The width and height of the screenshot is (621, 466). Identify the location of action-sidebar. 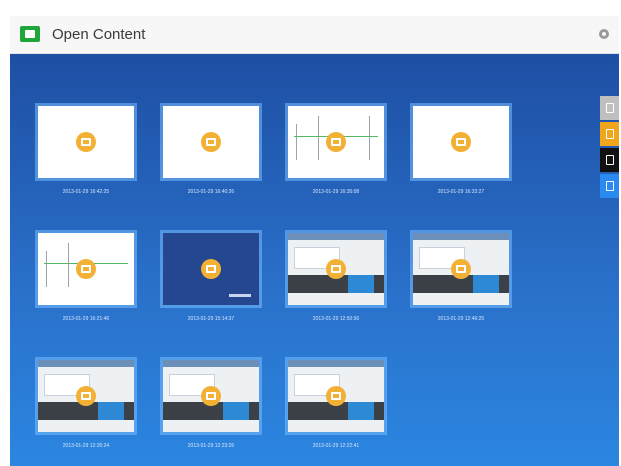
(609, 148).